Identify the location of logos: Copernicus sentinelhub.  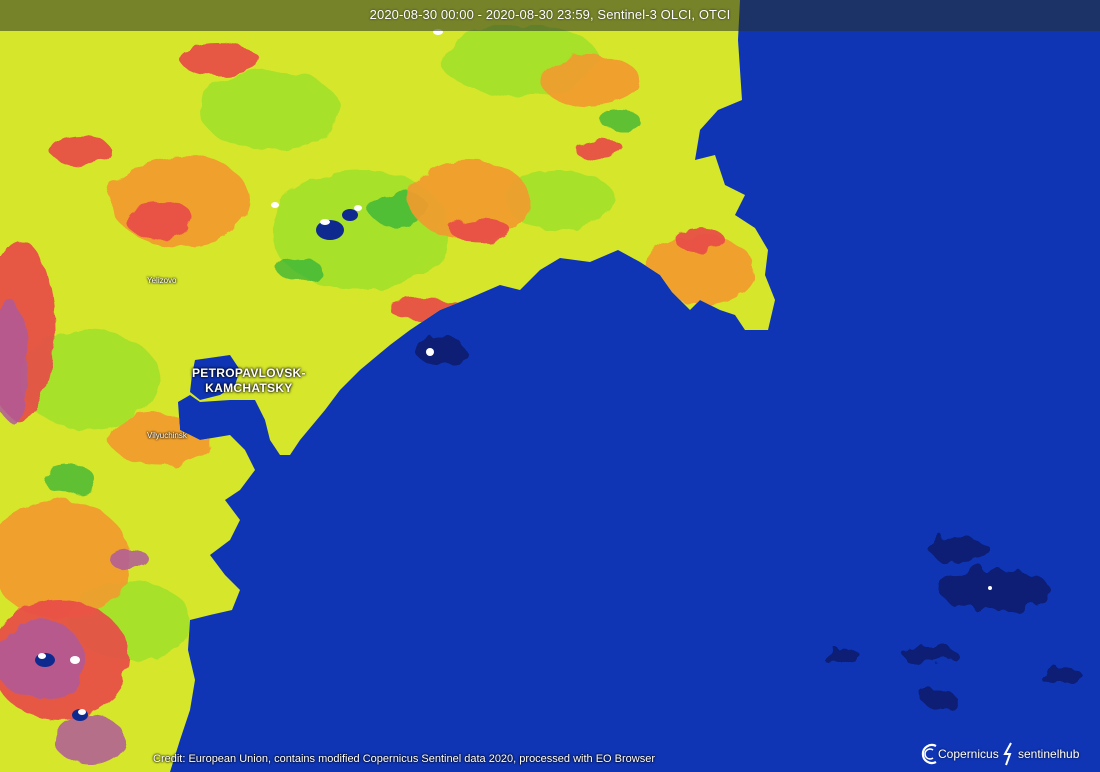
(1004, 754).